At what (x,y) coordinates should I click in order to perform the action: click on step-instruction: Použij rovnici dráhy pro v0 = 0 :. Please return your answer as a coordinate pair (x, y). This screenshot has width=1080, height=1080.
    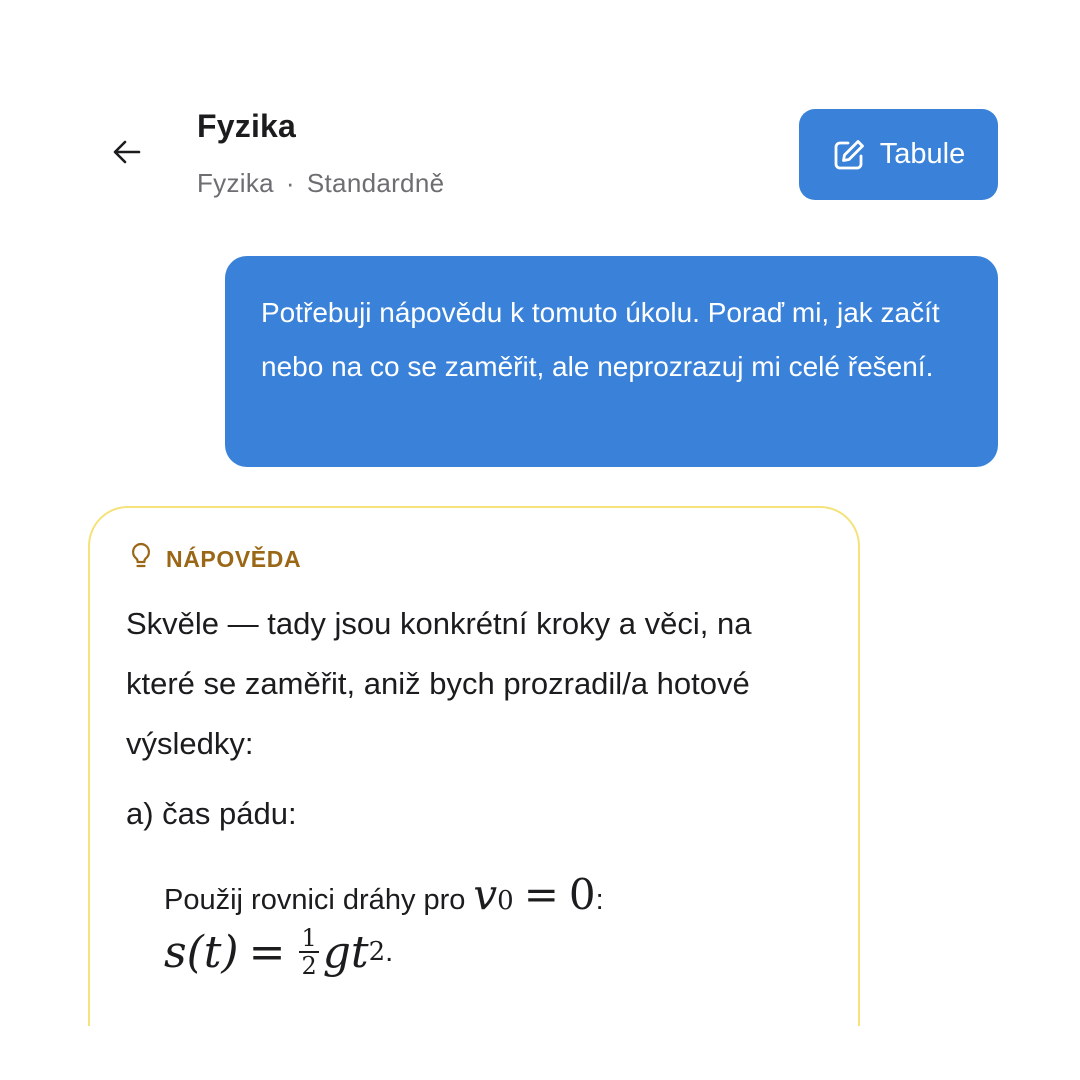
    Looking at the image, I should click on (484, 894).